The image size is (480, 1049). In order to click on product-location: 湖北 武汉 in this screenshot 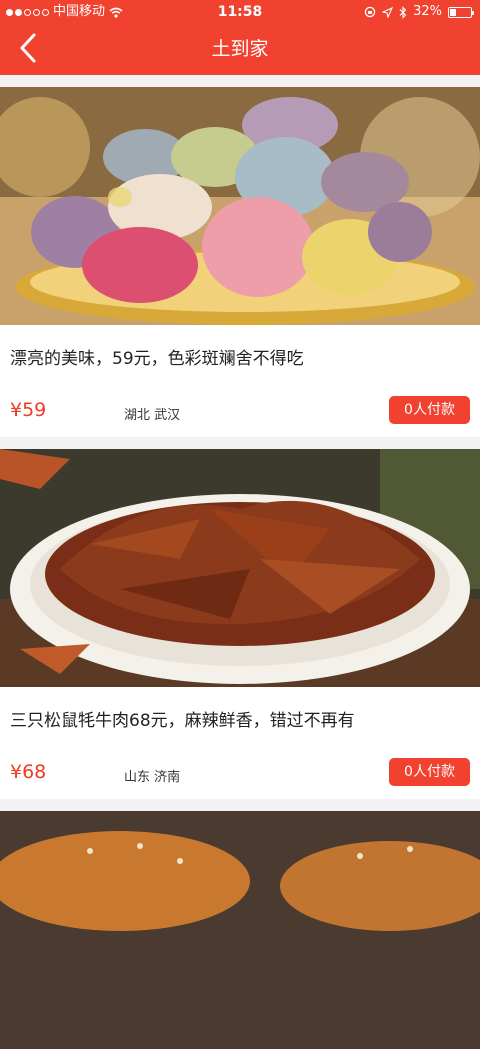, I will do `click(152, 415)`.